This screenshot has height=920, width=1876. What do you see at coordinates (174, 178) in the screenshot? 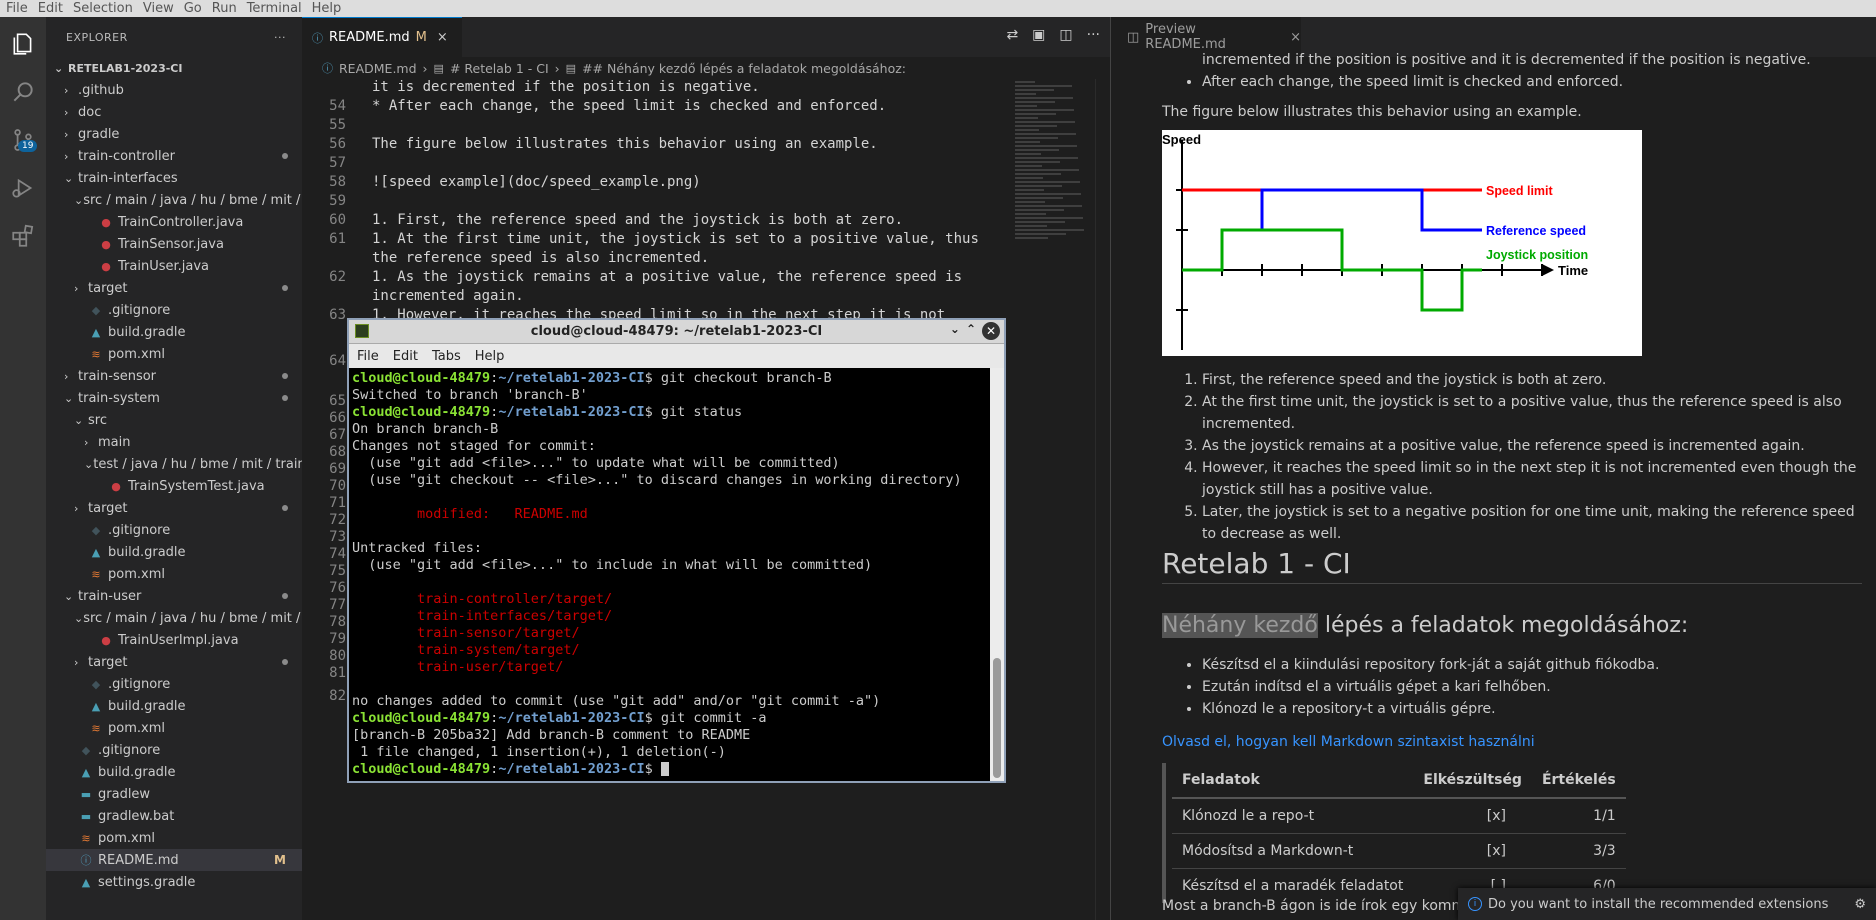
I see `tree-folder: ⌄ train-interfaces` at bounding box center [174, 178].